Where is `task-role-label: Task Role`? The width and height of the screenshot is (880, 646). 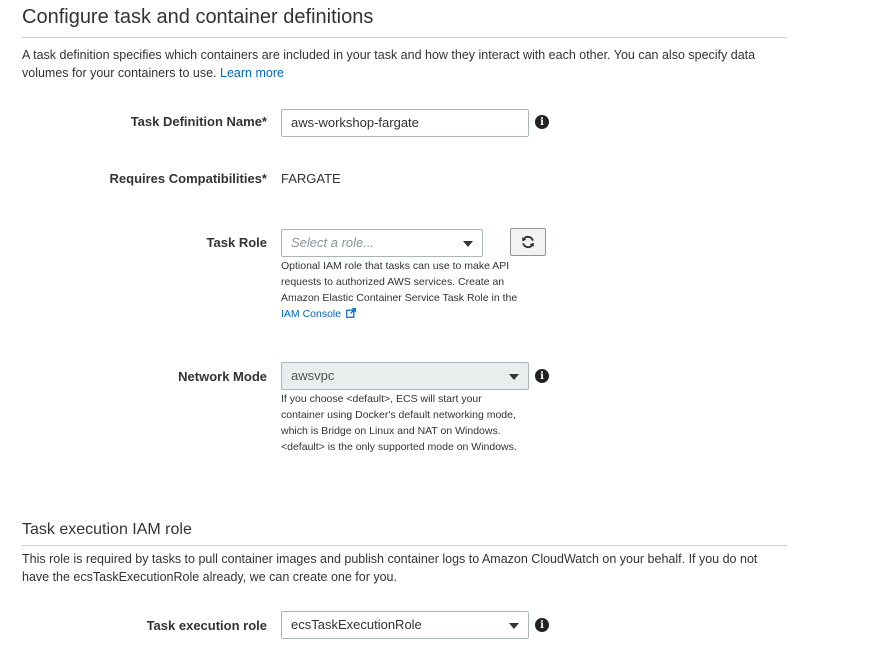 task-role-label: Task Role is located at coordinates (236, 242).